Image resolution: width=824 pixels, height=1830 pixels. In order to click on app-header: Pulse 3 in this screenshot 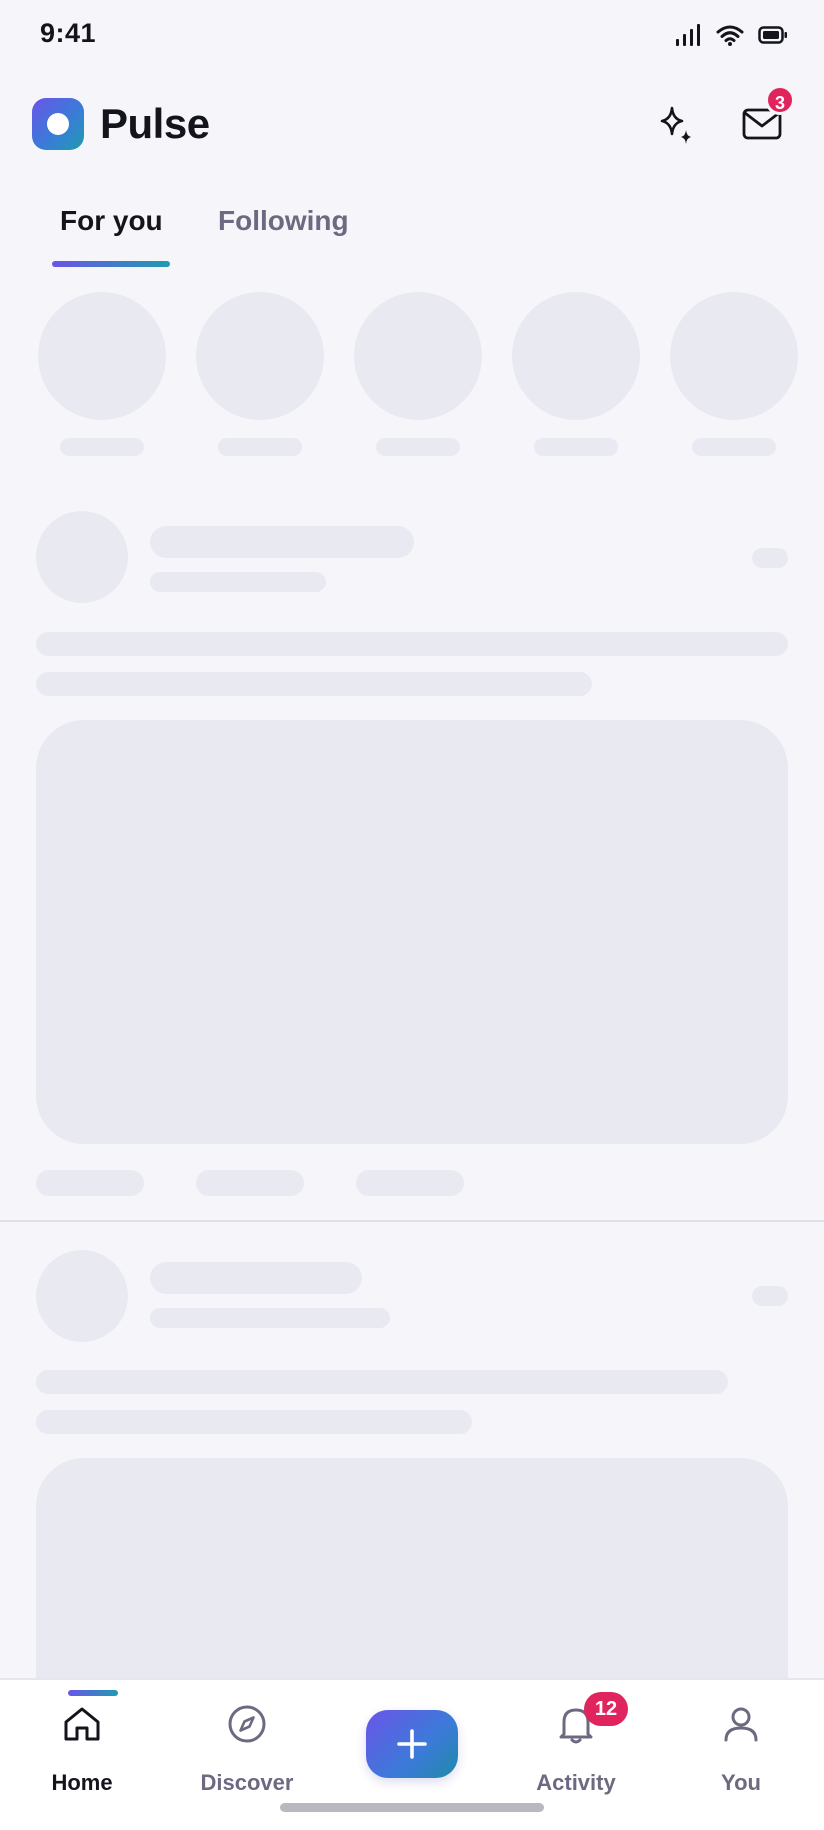, I will do `click(412, 122)`.